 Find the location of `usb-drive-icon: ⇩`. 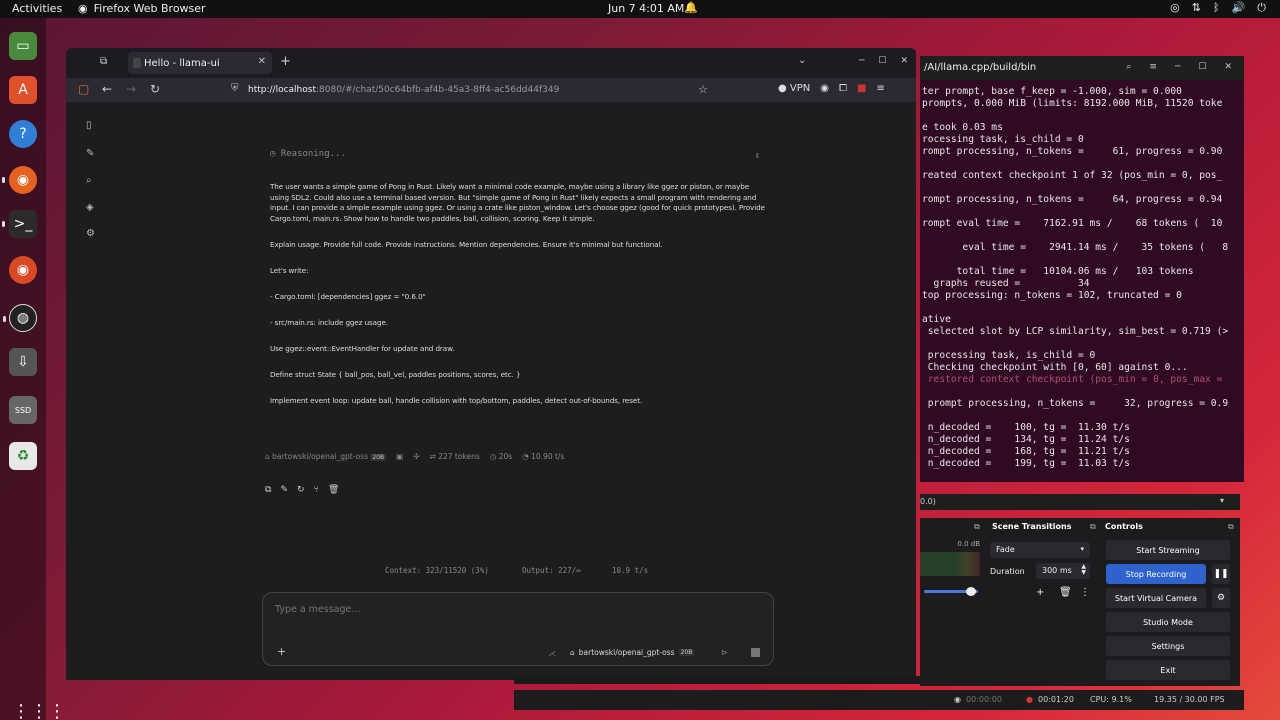

usb-drive-icon: ⇩ is located at coordinates (23, 362).